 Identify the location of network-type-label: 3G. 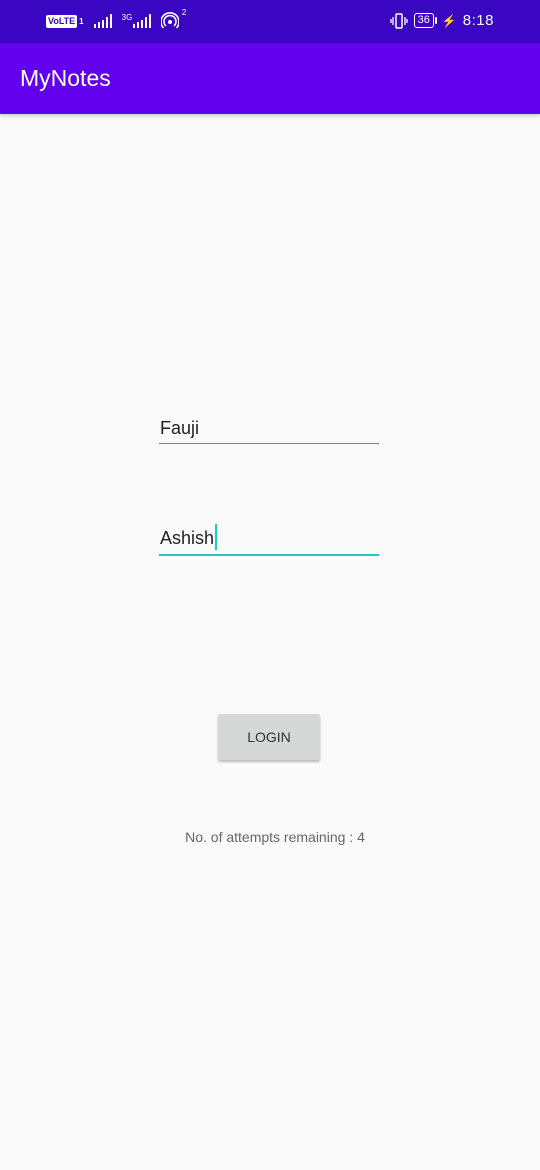
(127, 17).